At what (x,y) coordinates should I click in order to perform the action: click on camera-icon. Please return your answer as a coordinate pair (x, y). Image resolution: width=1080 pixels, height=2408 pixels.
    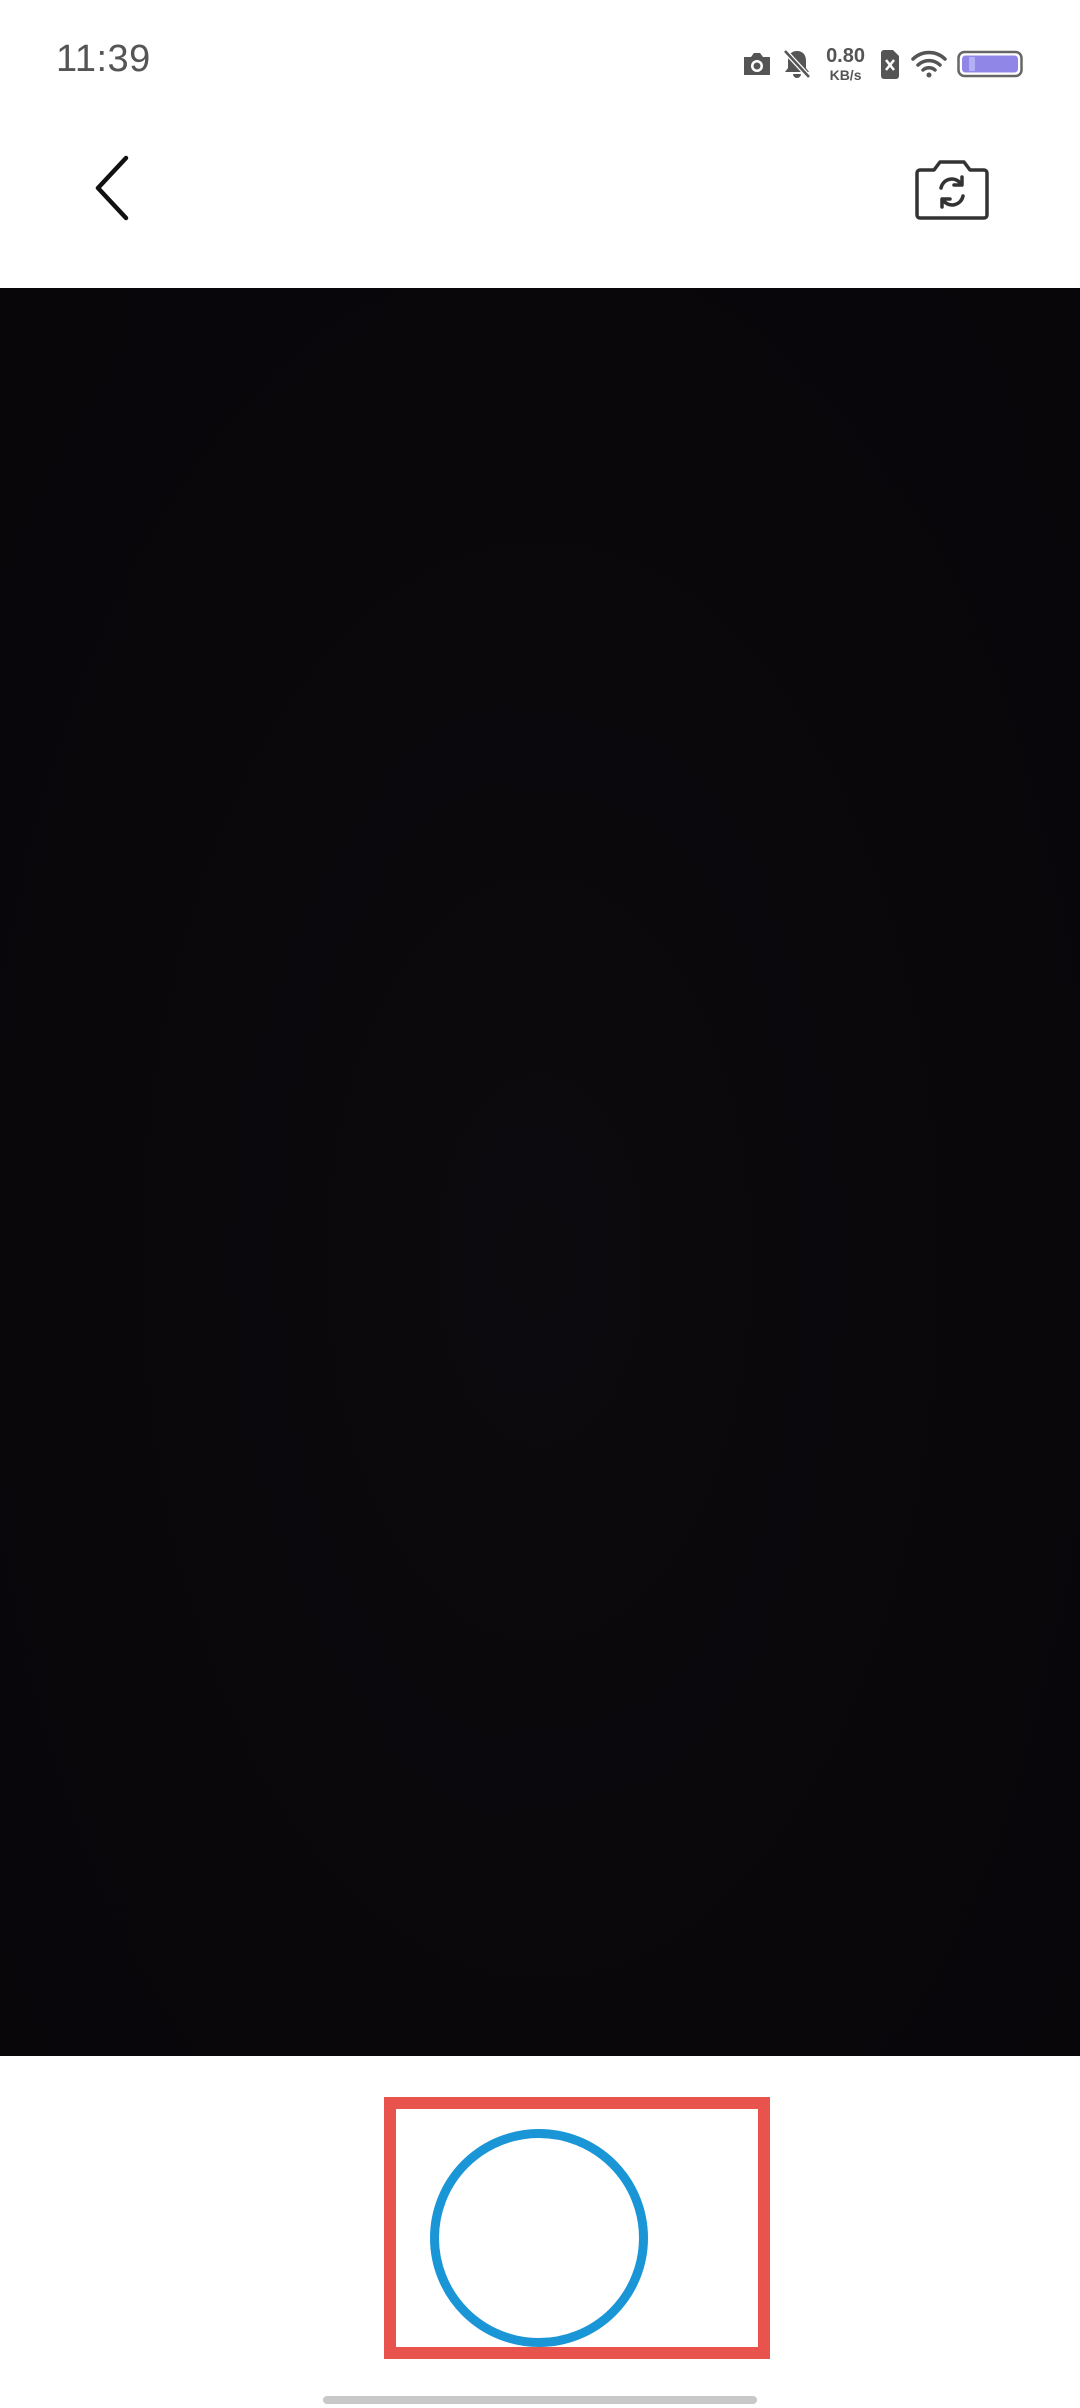
    Looking at the image, I should click on (757, 64).